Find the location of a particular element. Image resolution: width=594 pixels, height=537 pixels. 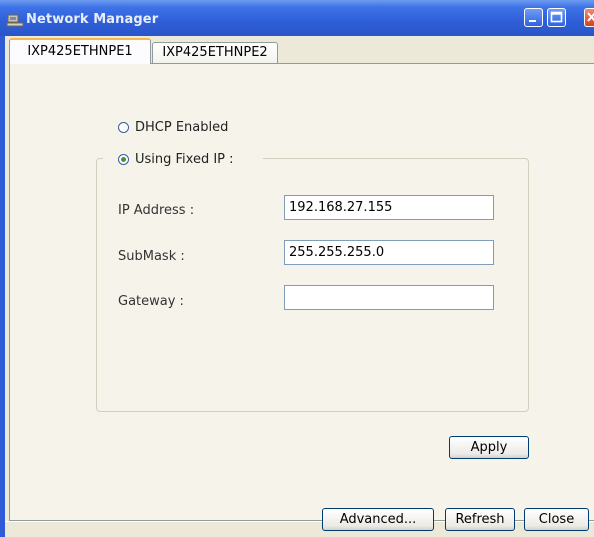

gateway-label: Gateway : is located at coordinates (151, 301).